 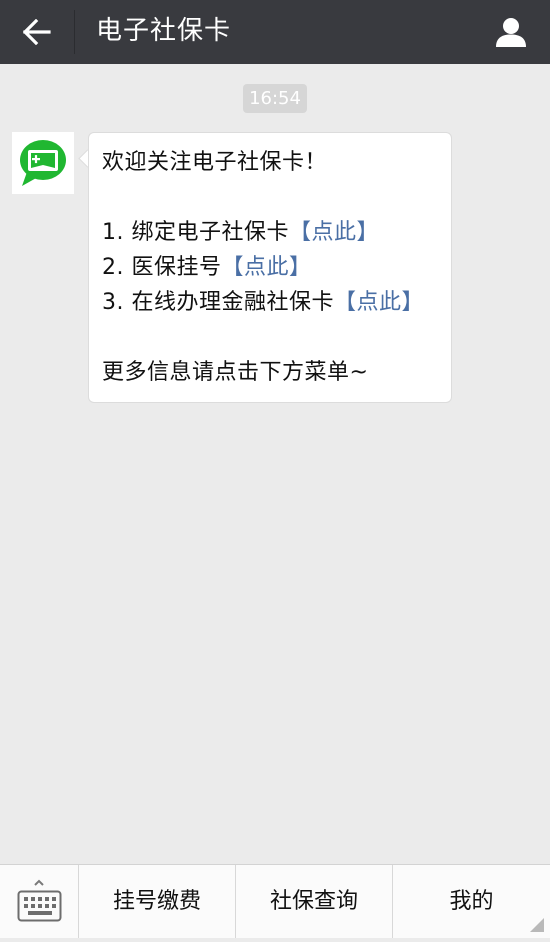 What do you see at coordinates (275, 98) in the screenshot?
I see `message-timestamp: 16:54` at bounding box center [275, 98].